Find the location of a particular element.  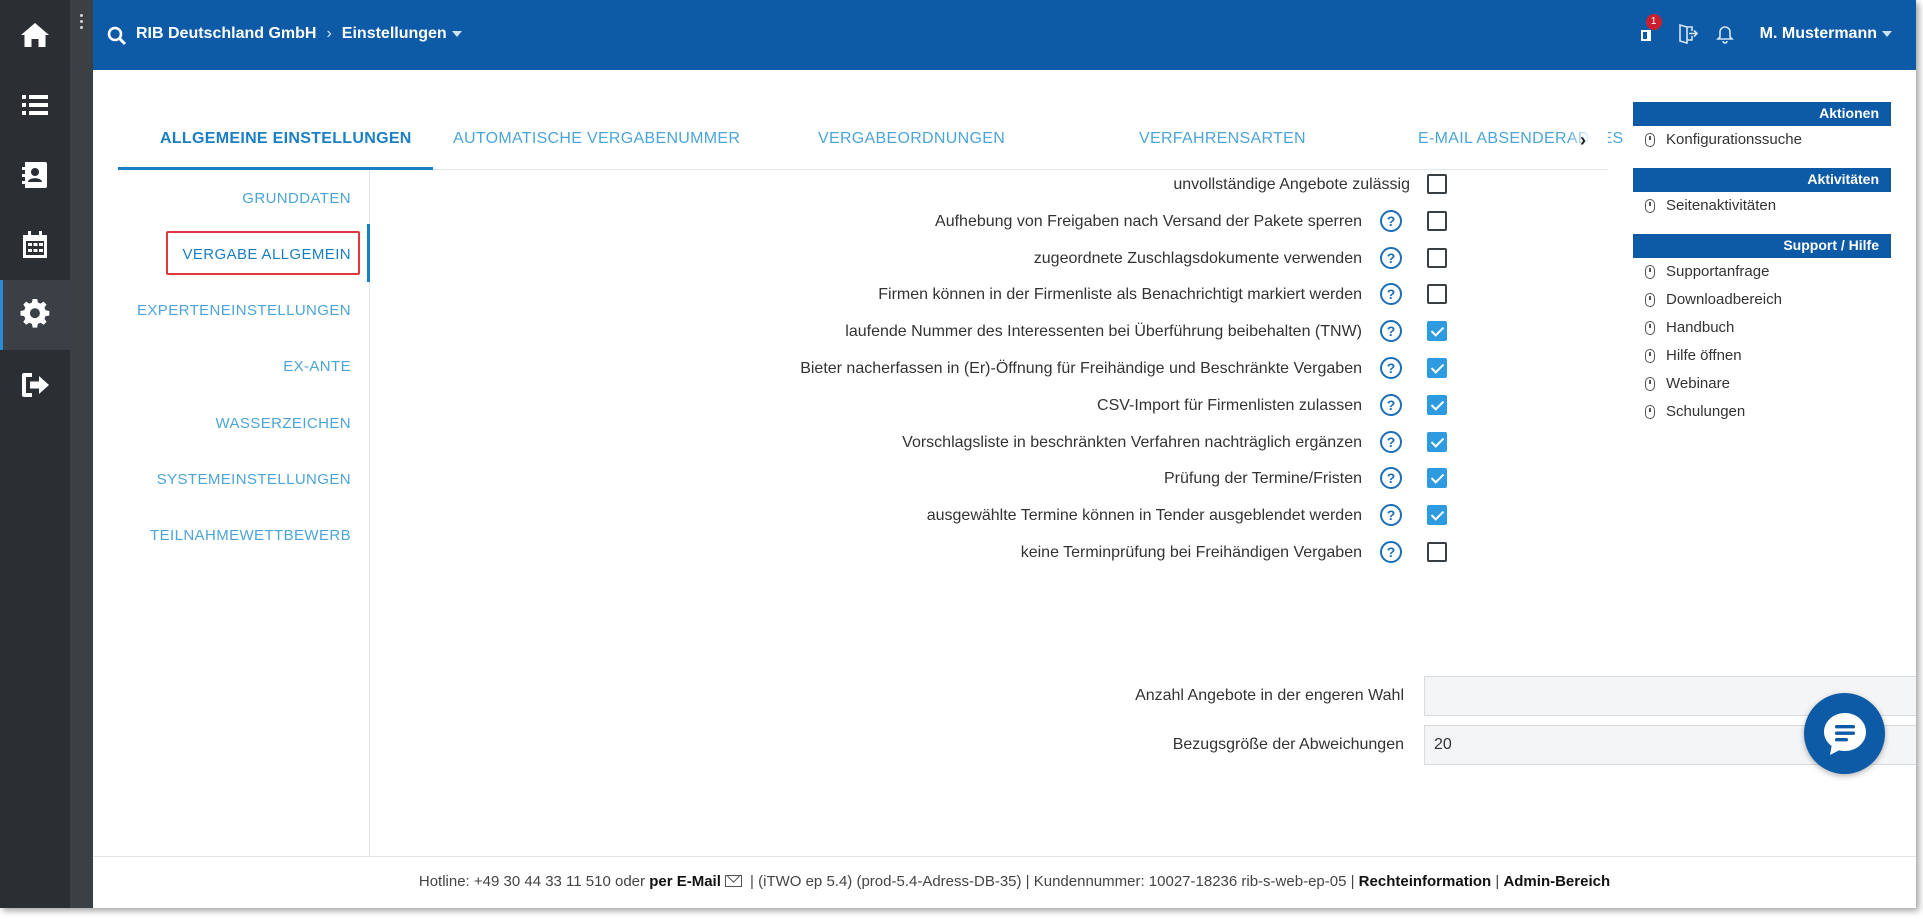

panel-header-support: Support / Hilfe is located at coordinates (1762, 246).